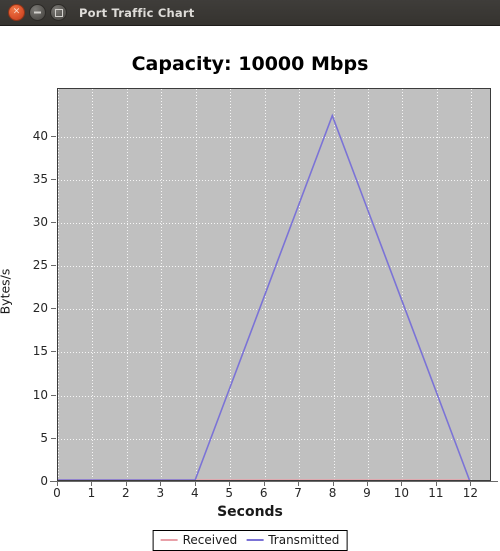  What do you see at coordinates (40, 178) in the screenshot?
I see `y-axis-tick-label: 35` at bounding box center [40, 178].